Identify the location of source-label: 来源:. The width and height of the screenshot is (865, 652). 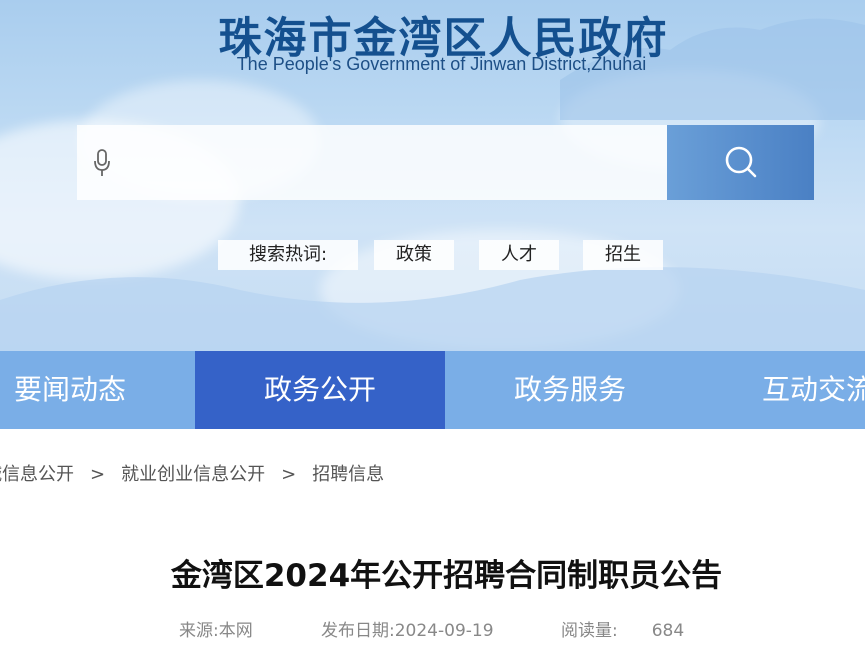
(199, 631).